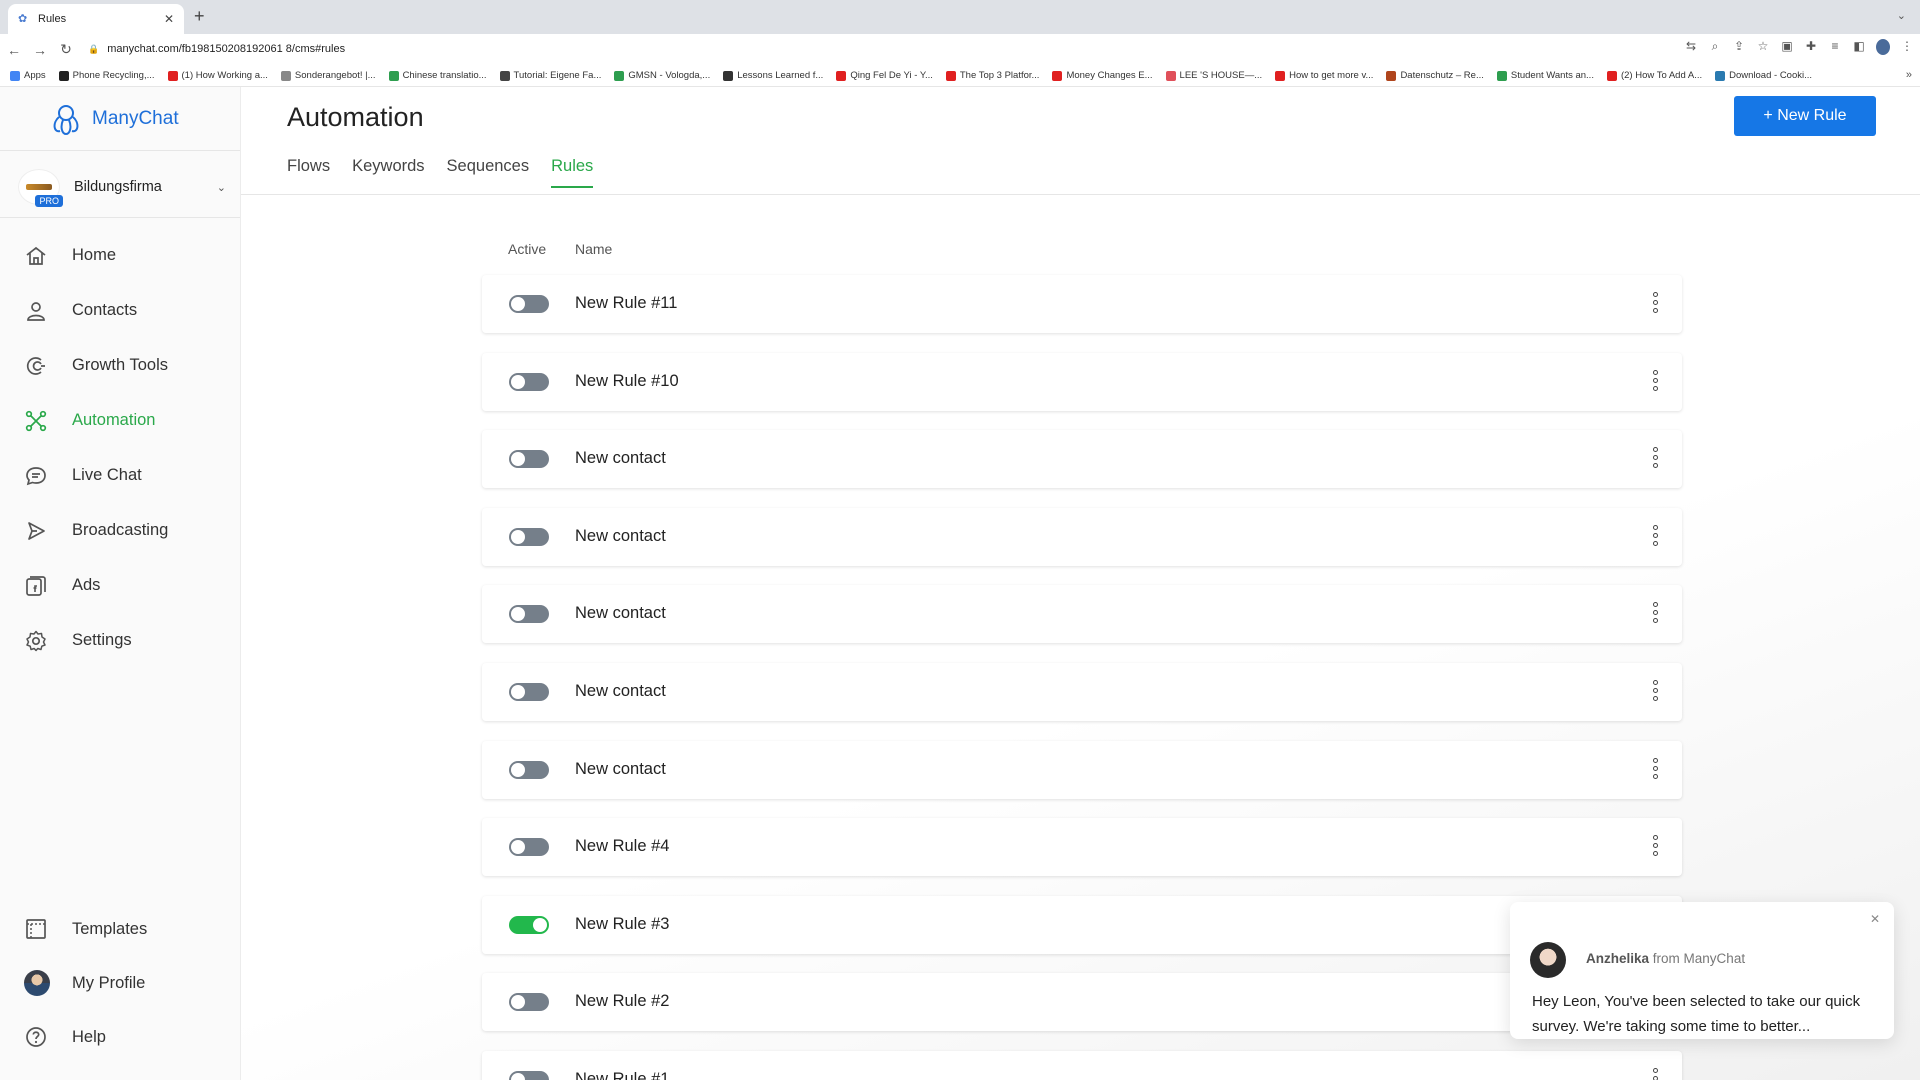  Describe the element at coordinates (96, 19) in the screenshot. I see `browser-tab: ✿ Rules ✕` at that location.